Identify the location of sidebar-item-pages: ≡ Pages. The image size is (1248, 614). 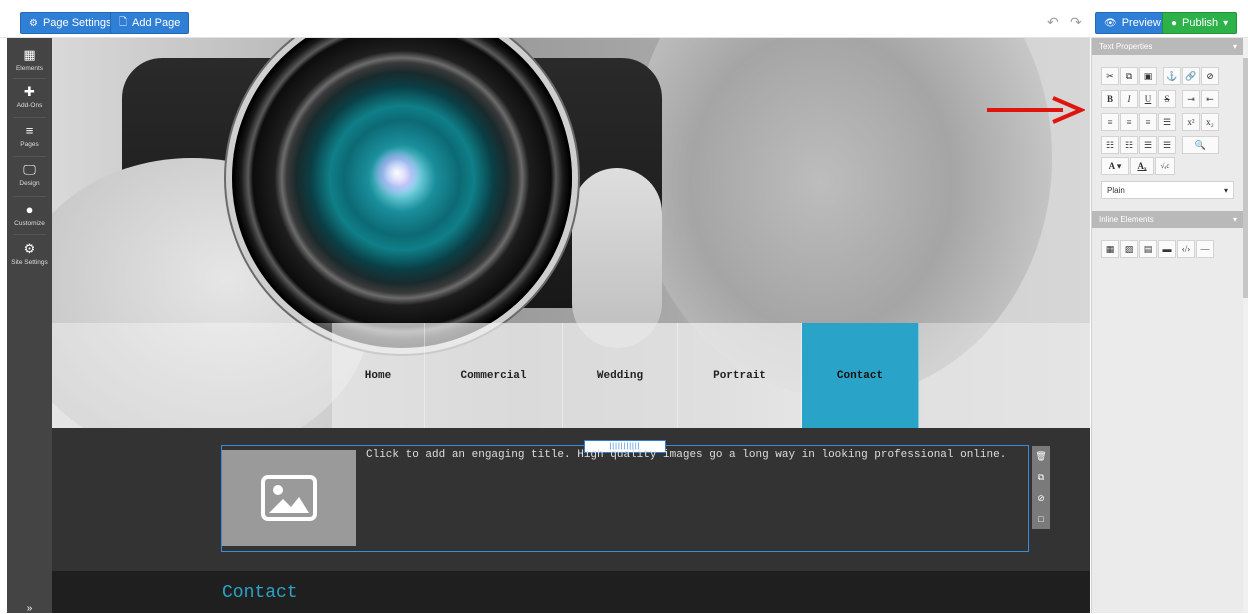
(29, 136).